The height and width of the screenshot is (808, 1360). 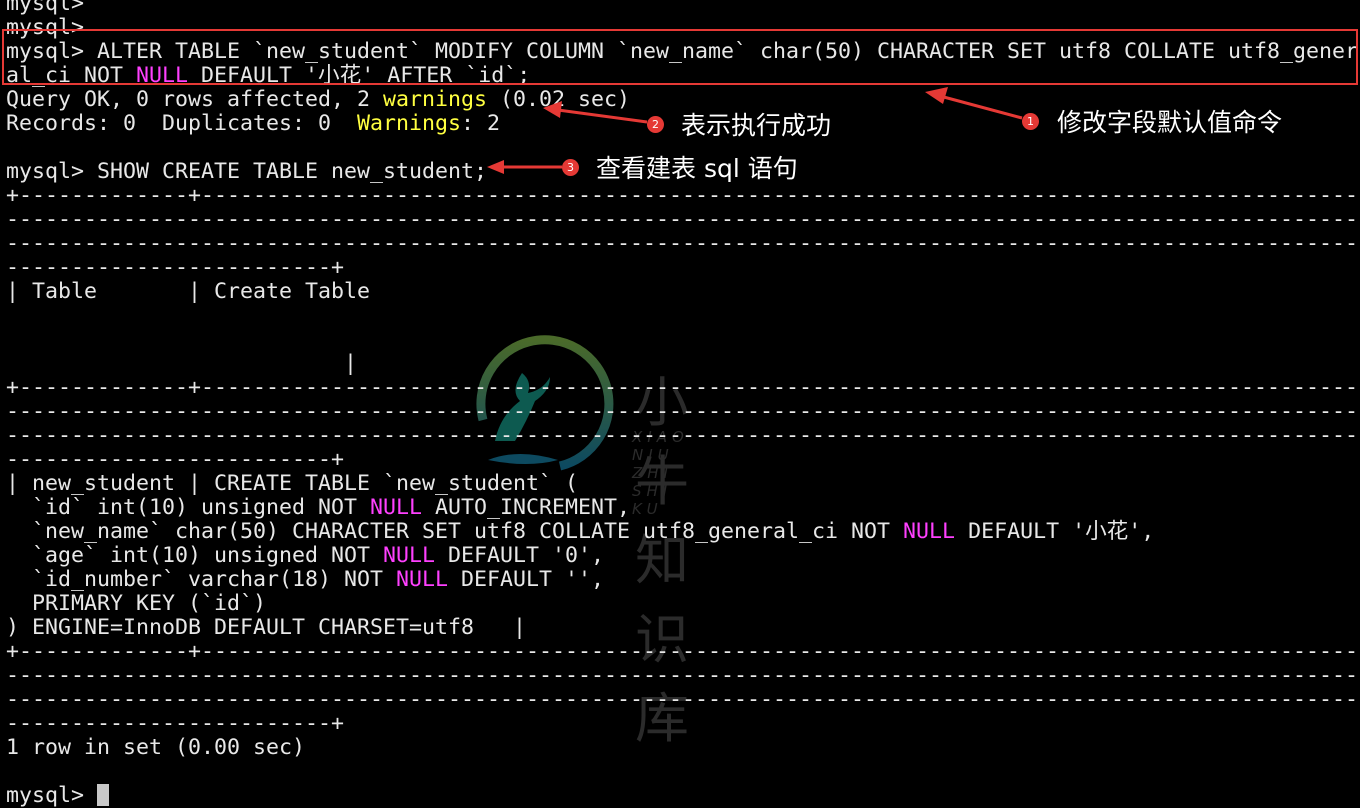 What do you see at coordinates (1170, 122) in the screenshot?
I see `annotation-label-1: 修改字段默认值命令` at bounding box center [1170, 122].